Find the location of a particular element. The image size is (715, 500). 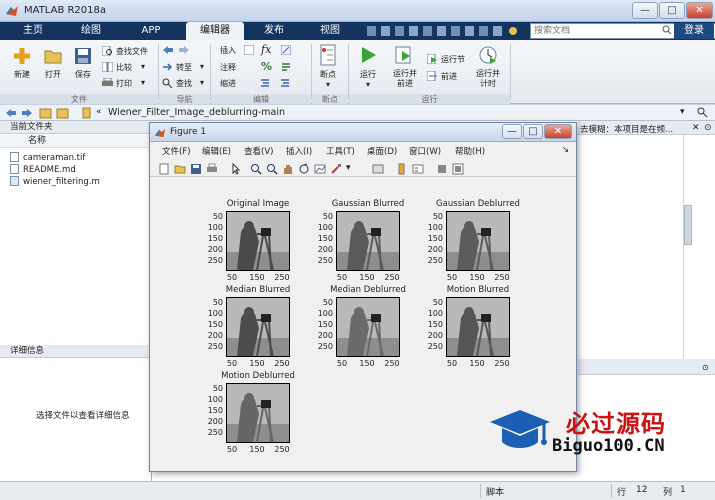

save-button: 保存 is located at coordinates (83, 74).